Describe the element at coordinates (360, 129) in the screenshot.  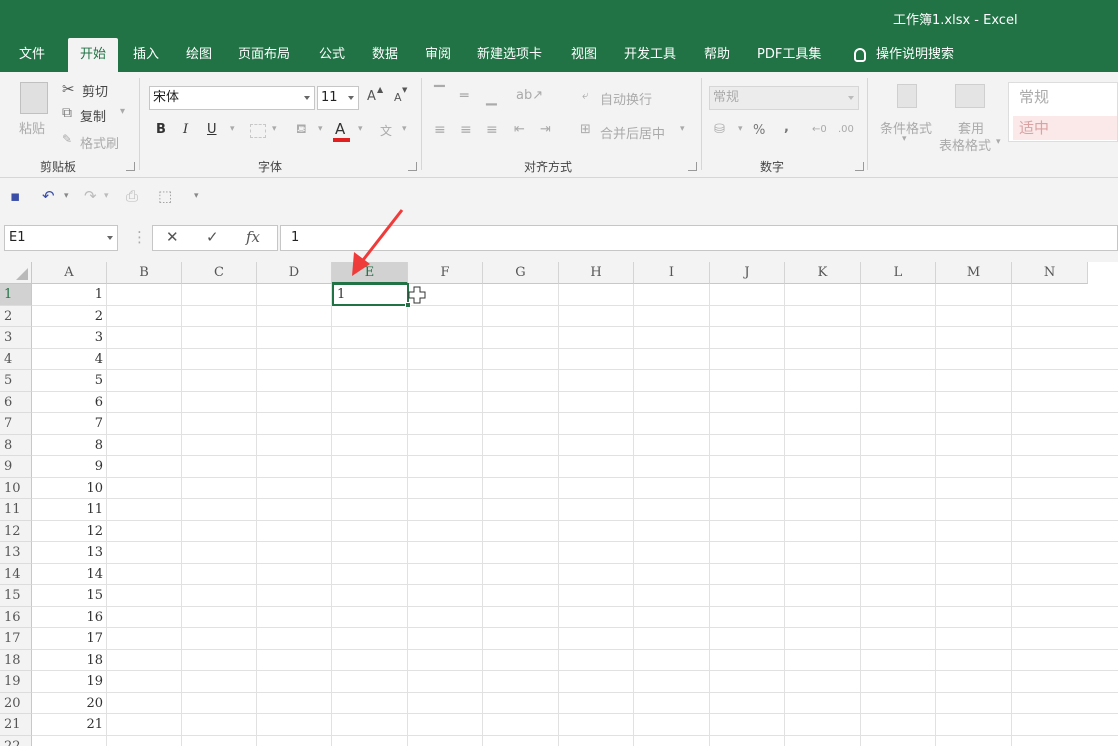
I see `font-color-dropdown-icon: ▾` at that location.